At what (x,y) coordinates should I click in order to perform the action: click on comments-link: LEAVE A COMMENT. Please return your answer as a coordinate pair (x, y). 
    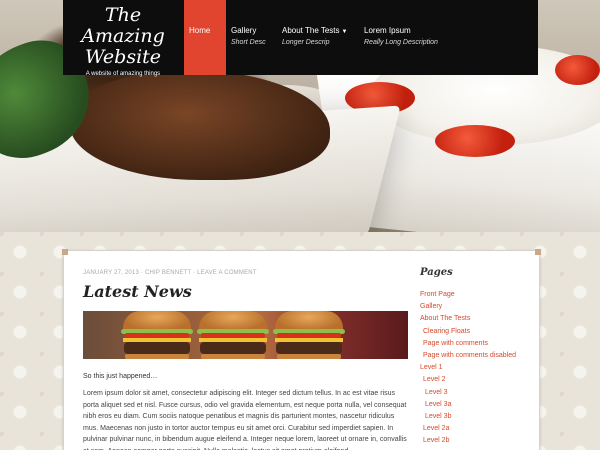
    Looking at the image, I should click on (227, 273).